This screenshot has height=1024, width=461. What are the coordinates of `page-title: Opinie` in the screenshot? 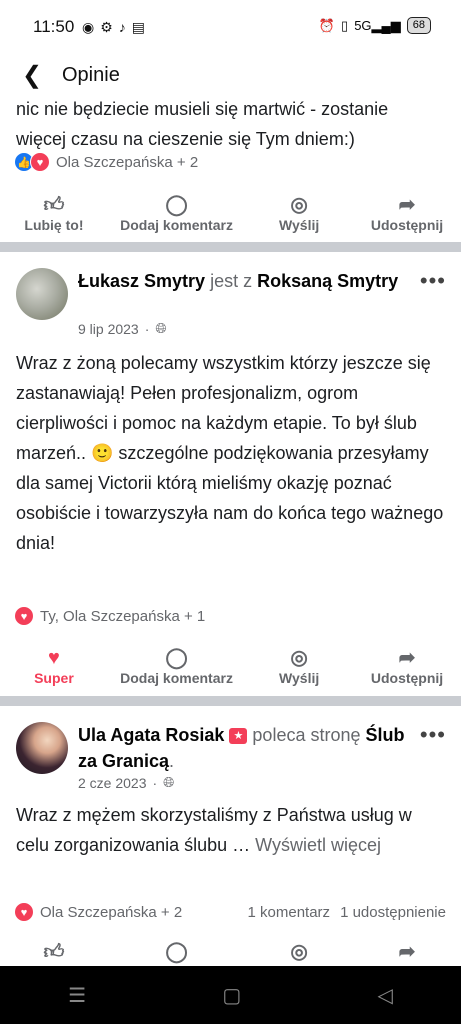 It's located at (91, 75).